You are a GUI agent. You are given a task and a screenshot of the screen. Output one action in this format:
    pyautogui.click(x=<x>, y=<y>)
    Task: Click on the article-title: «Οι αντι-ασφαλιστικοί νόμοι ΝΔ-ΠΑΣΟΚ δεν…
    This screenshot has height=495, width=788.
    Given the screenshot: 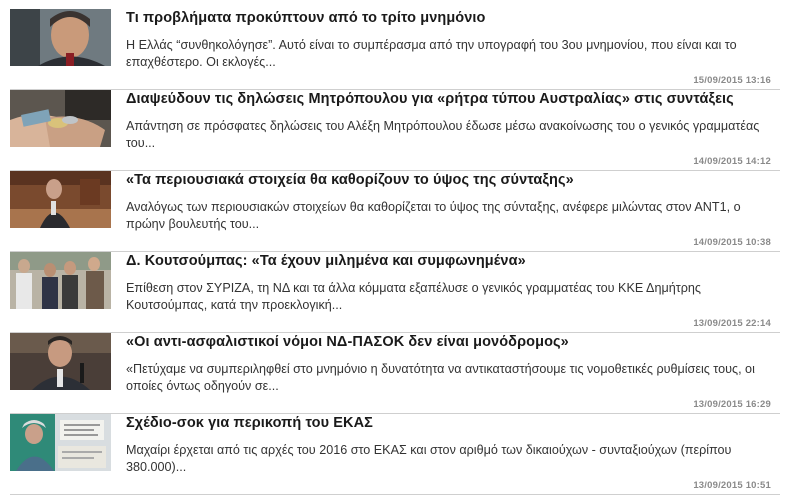 What is the action you would take?
    pyautogui.click(x=347, y=342)
    